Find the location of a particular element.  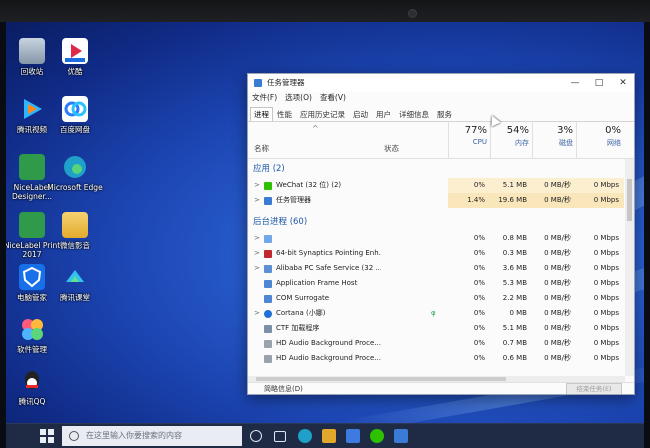

webcam is located at coordinates (412, 13).